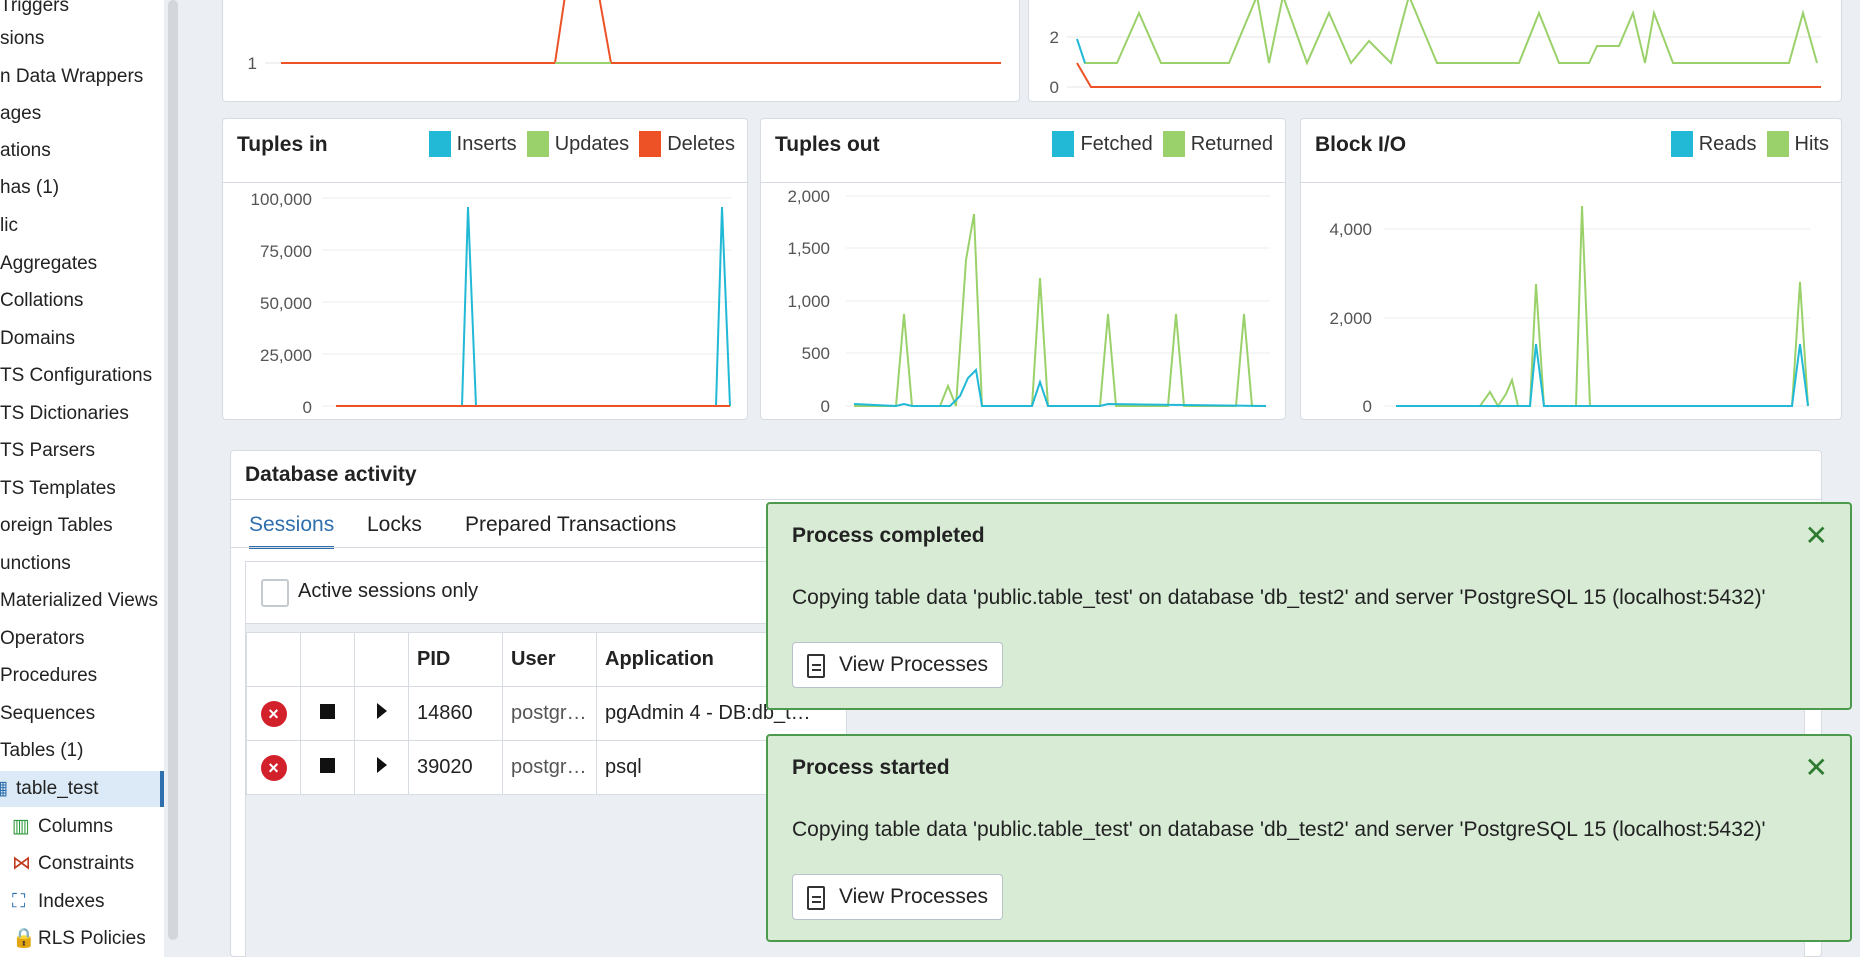  I want to click on tree-item-label: TS Configurations, so click(76, 375).